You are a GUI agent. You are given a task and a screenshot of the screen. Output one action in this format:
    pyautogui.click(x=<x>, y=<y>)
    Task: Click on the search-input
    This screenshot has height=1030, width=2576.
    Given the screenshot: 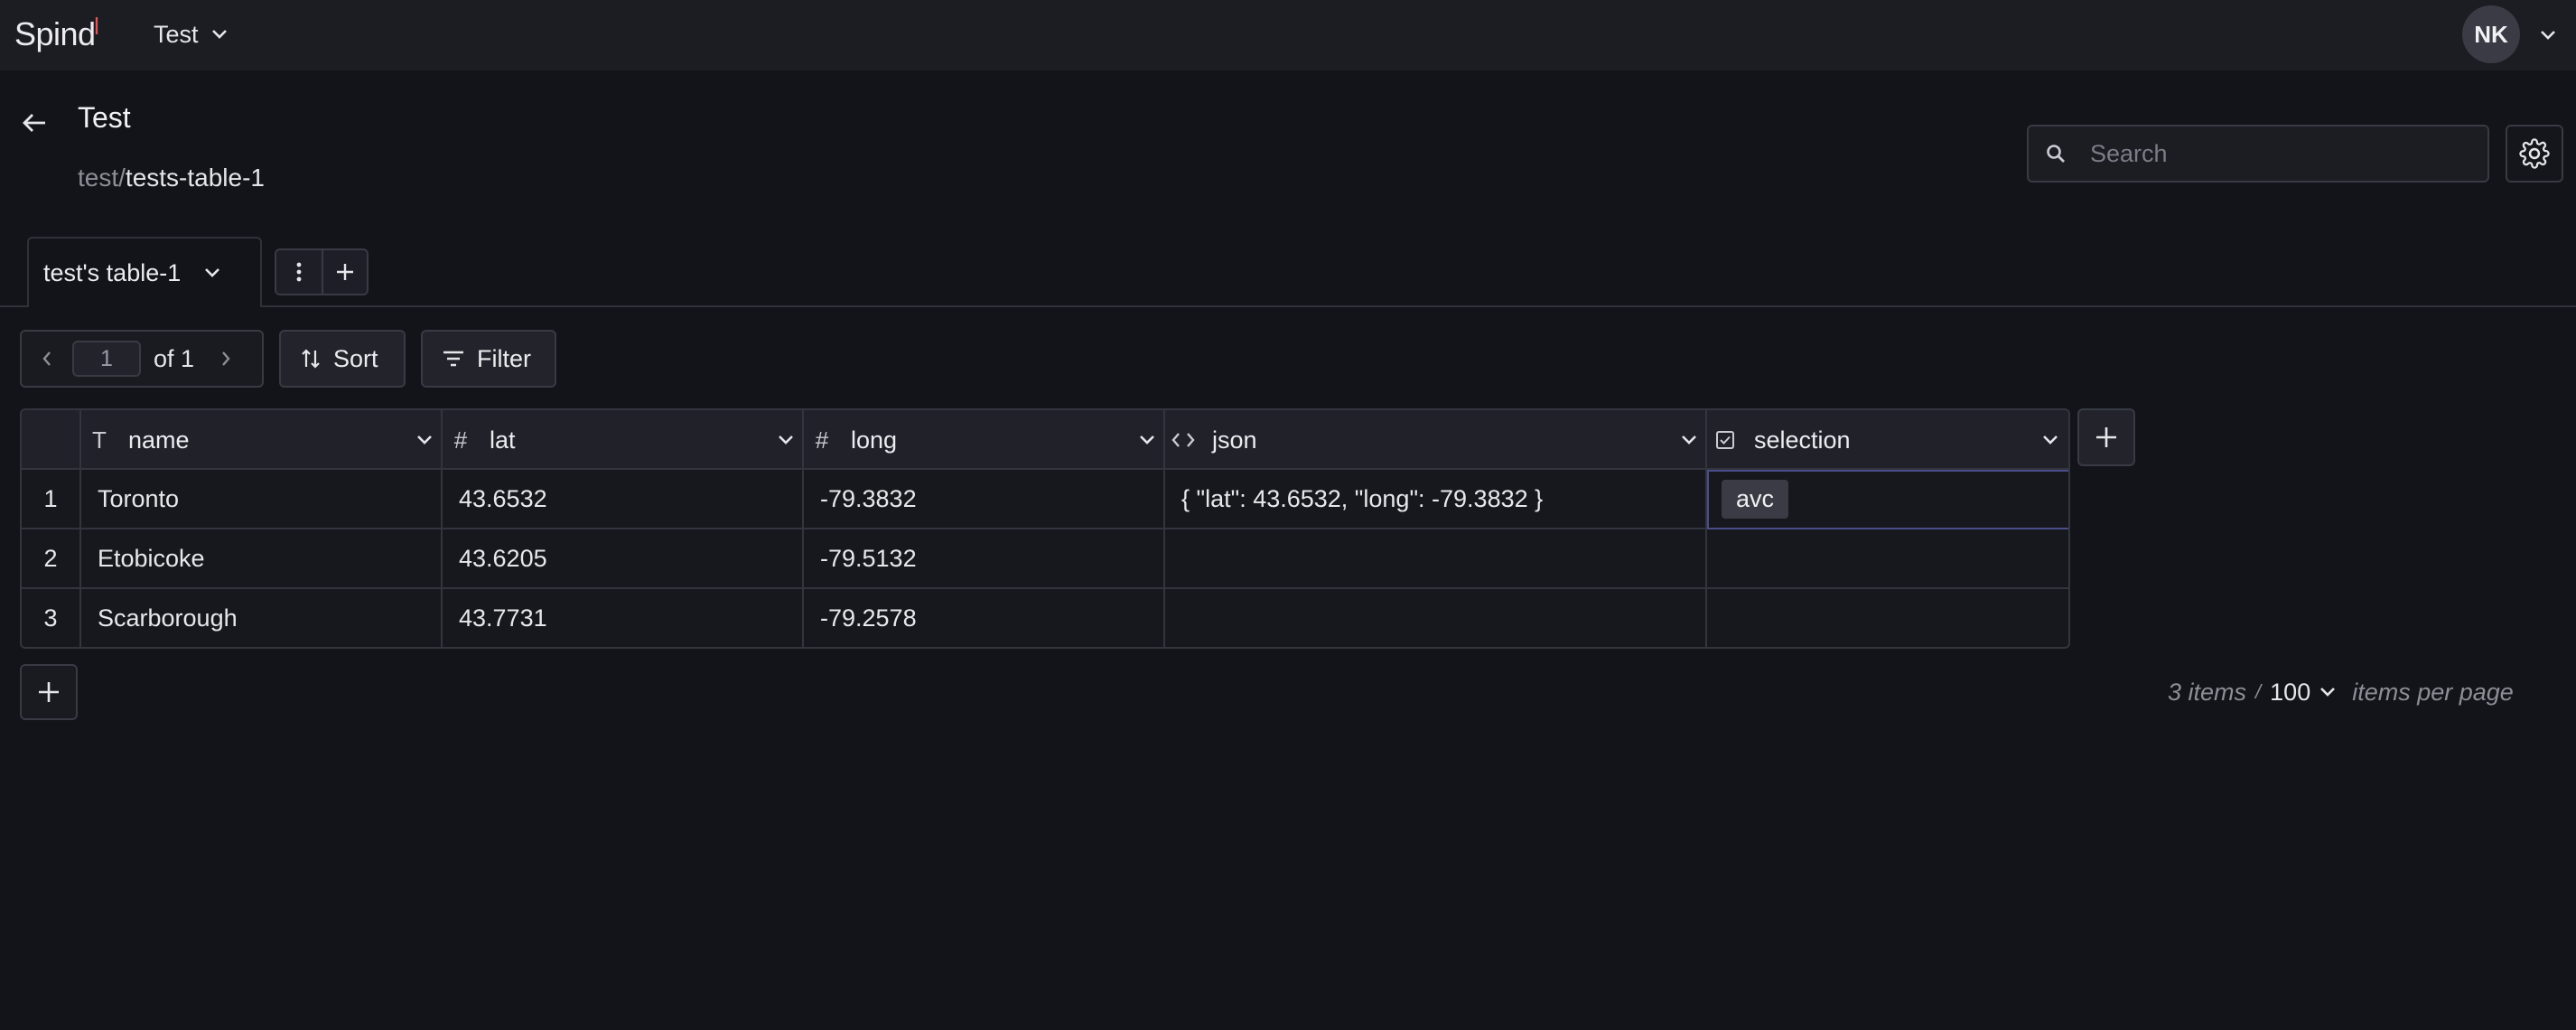 What is the action you would take?
    pyautogui.click(x=2279, y=153)
    